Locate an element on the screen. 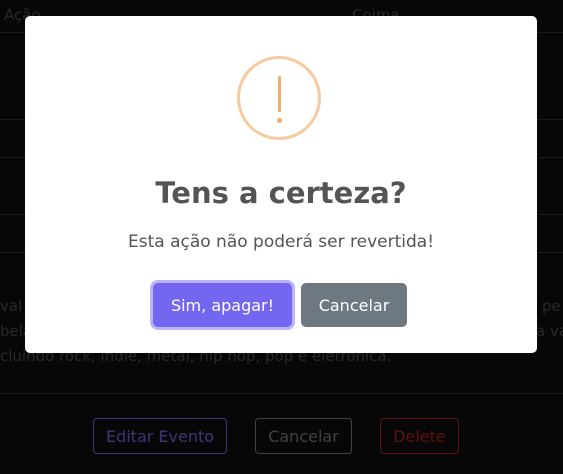 The image size is (563, 474). dialog-cancel-button: Cancelar is located at coordinates (354, 305).